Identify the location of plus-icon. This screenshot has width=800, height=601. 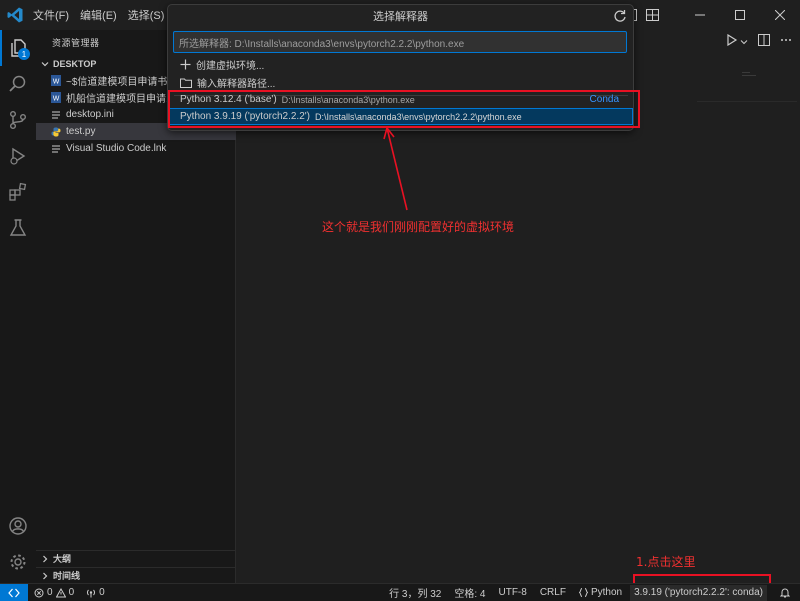
(185, 64).